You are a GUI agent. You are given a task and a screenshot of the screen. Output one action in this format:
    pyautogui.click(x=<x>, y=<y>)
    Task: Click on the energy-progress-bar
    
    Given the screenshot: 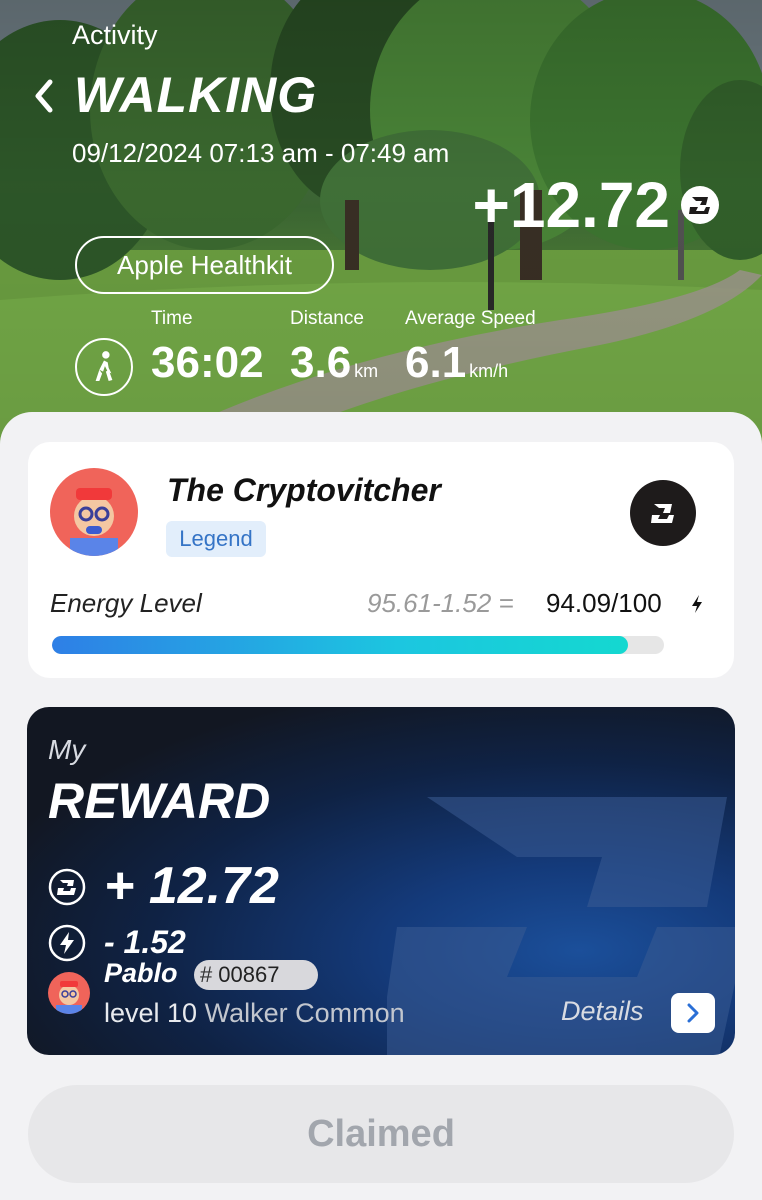 What is the action you would take?
    pyautogui.click(x=358, y=645)
    